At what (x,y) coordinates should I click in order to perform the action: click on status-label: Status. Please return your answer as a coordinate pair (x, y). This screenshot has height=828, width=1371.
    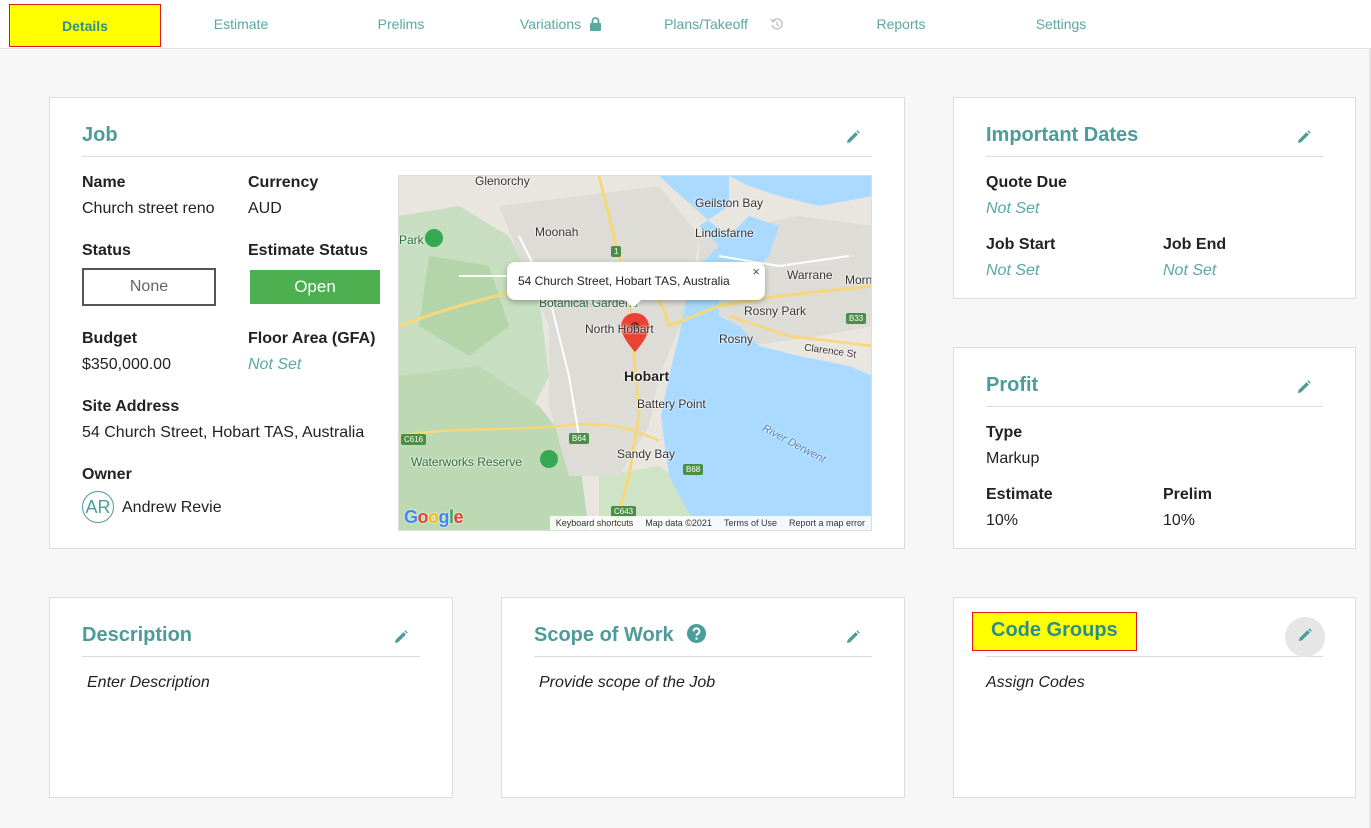
    Looking at the image, I should click on (106, 250).